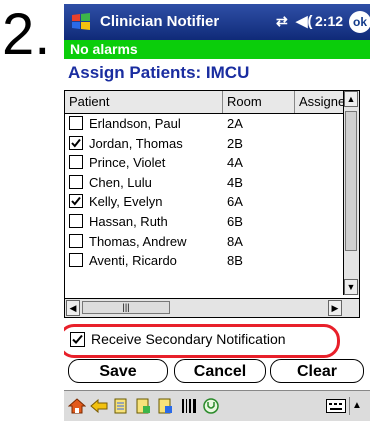 Image resolution: width=370 pixels, height=421 pixels. What do you see at coordinates (204, 222) in the screenshot?
I see `table-row: Hassan, Ruth 6B` at bounding box center [204, 222].